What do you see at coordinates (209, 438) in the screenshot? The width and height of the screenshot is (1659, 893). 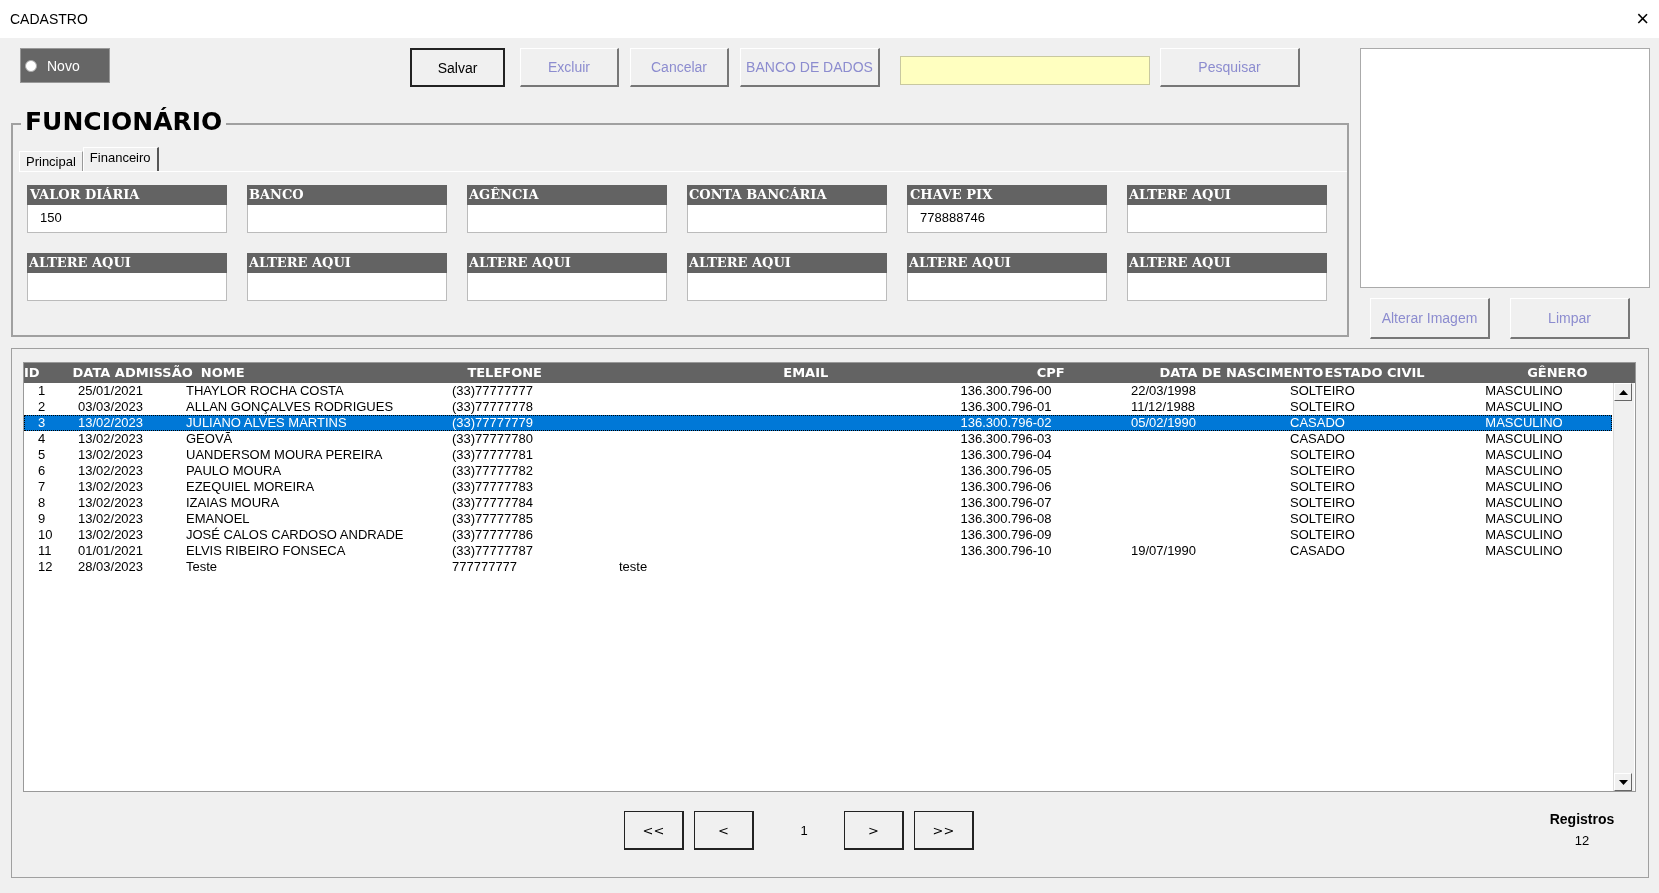 I see `table-cell: GEOVÃ` at bounding box center [209, 438].